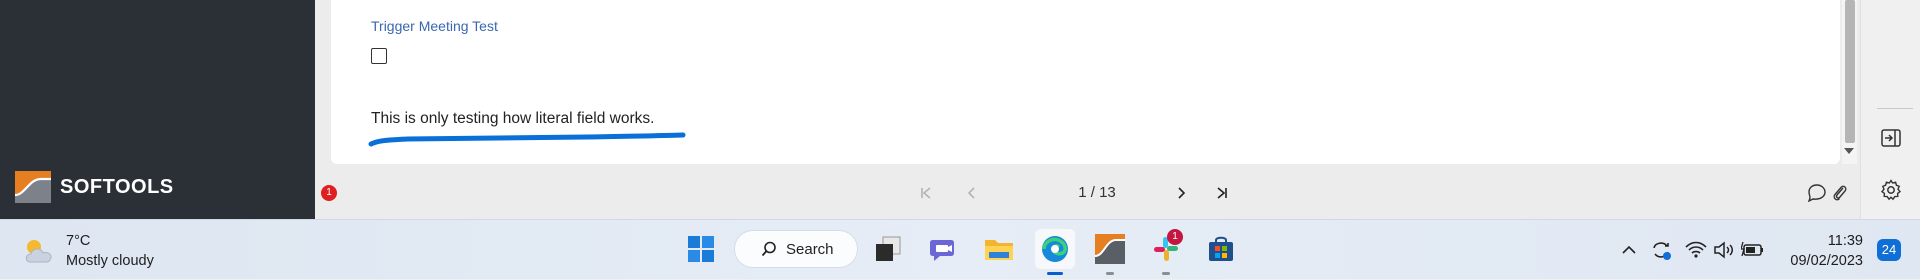 The height and width of the screenshot is (280, 1920). What do you see at coordinates (1817, 251) in the screenshot?
I see `system-clock: 11:39 09/02/2023` at bounding box center [1817, 251].